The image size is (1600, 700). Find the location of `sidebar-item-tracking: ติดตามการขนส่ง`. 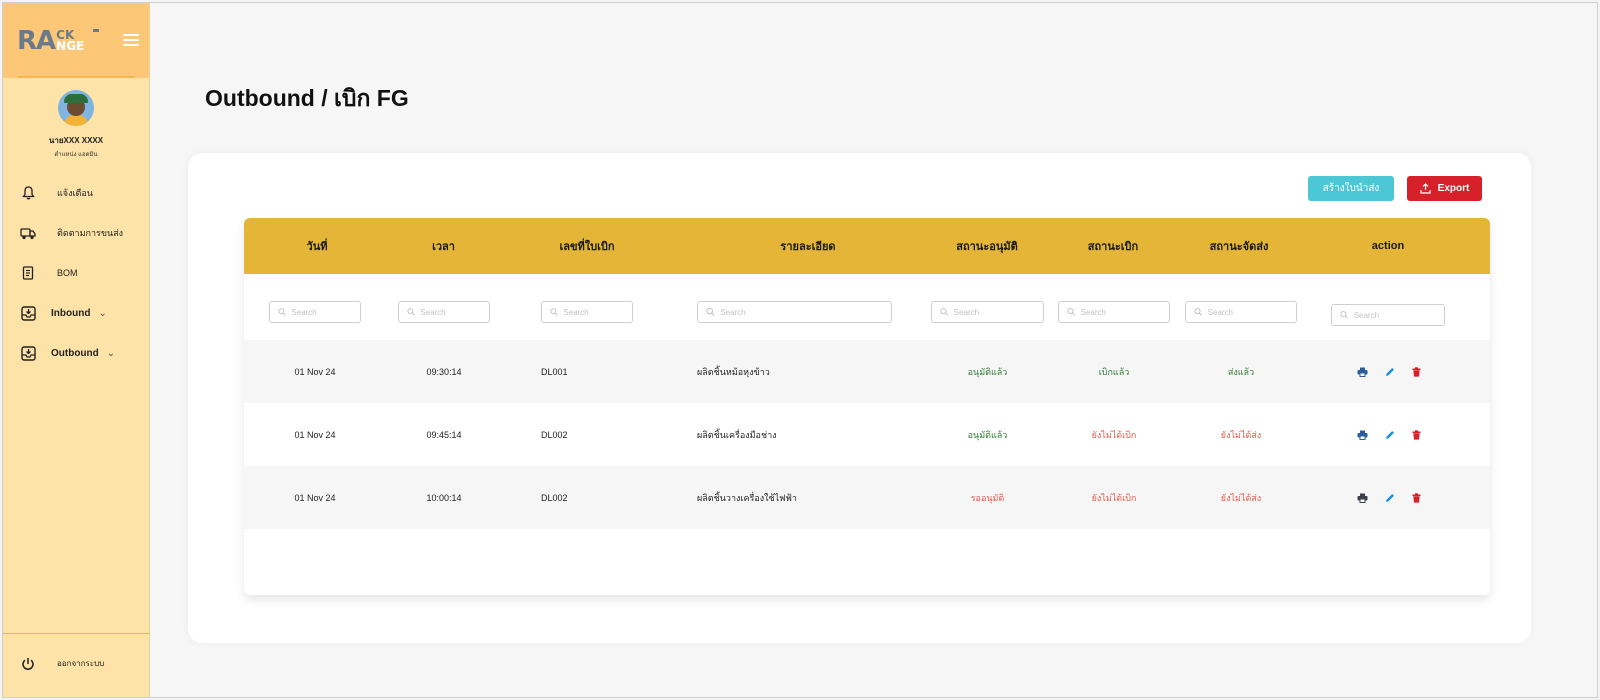

sidebar-item-tracking: ติดตามการขนส่ง is located at coordinates (76, 233).